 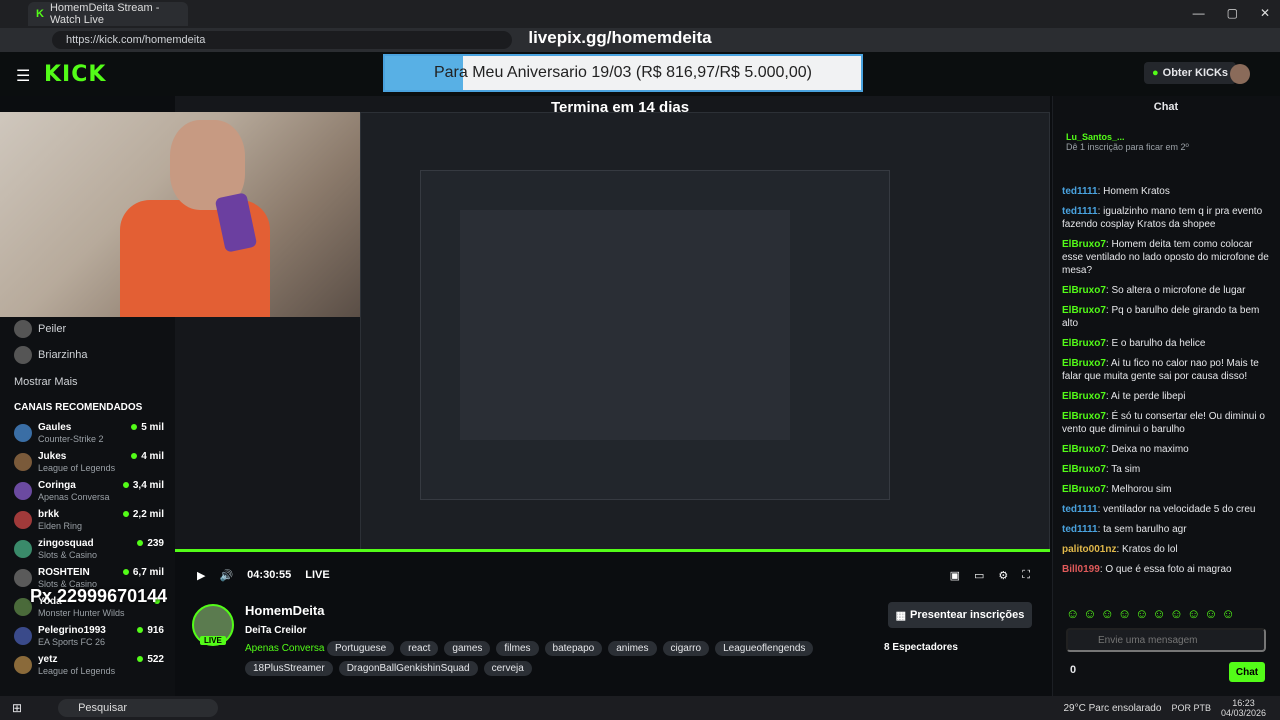 What do you see at coordinates (1112, 708) in the screenshot?
I see `weather-widget: 29°C Parc ensolarado` at bounding box center [1112, 708].